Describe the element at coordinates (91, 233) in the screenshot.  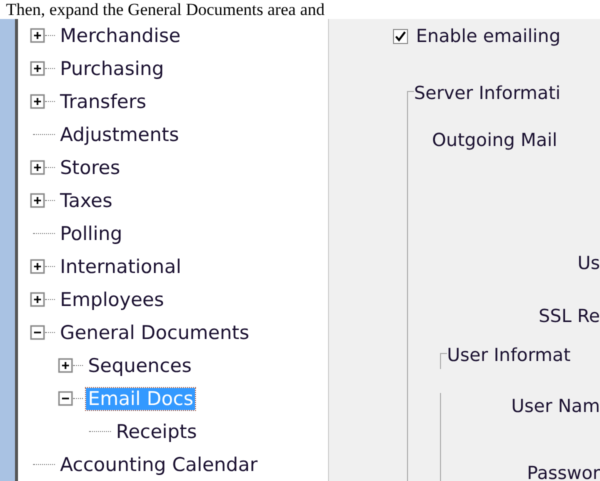
I see `tree-item: Polling` at that location.